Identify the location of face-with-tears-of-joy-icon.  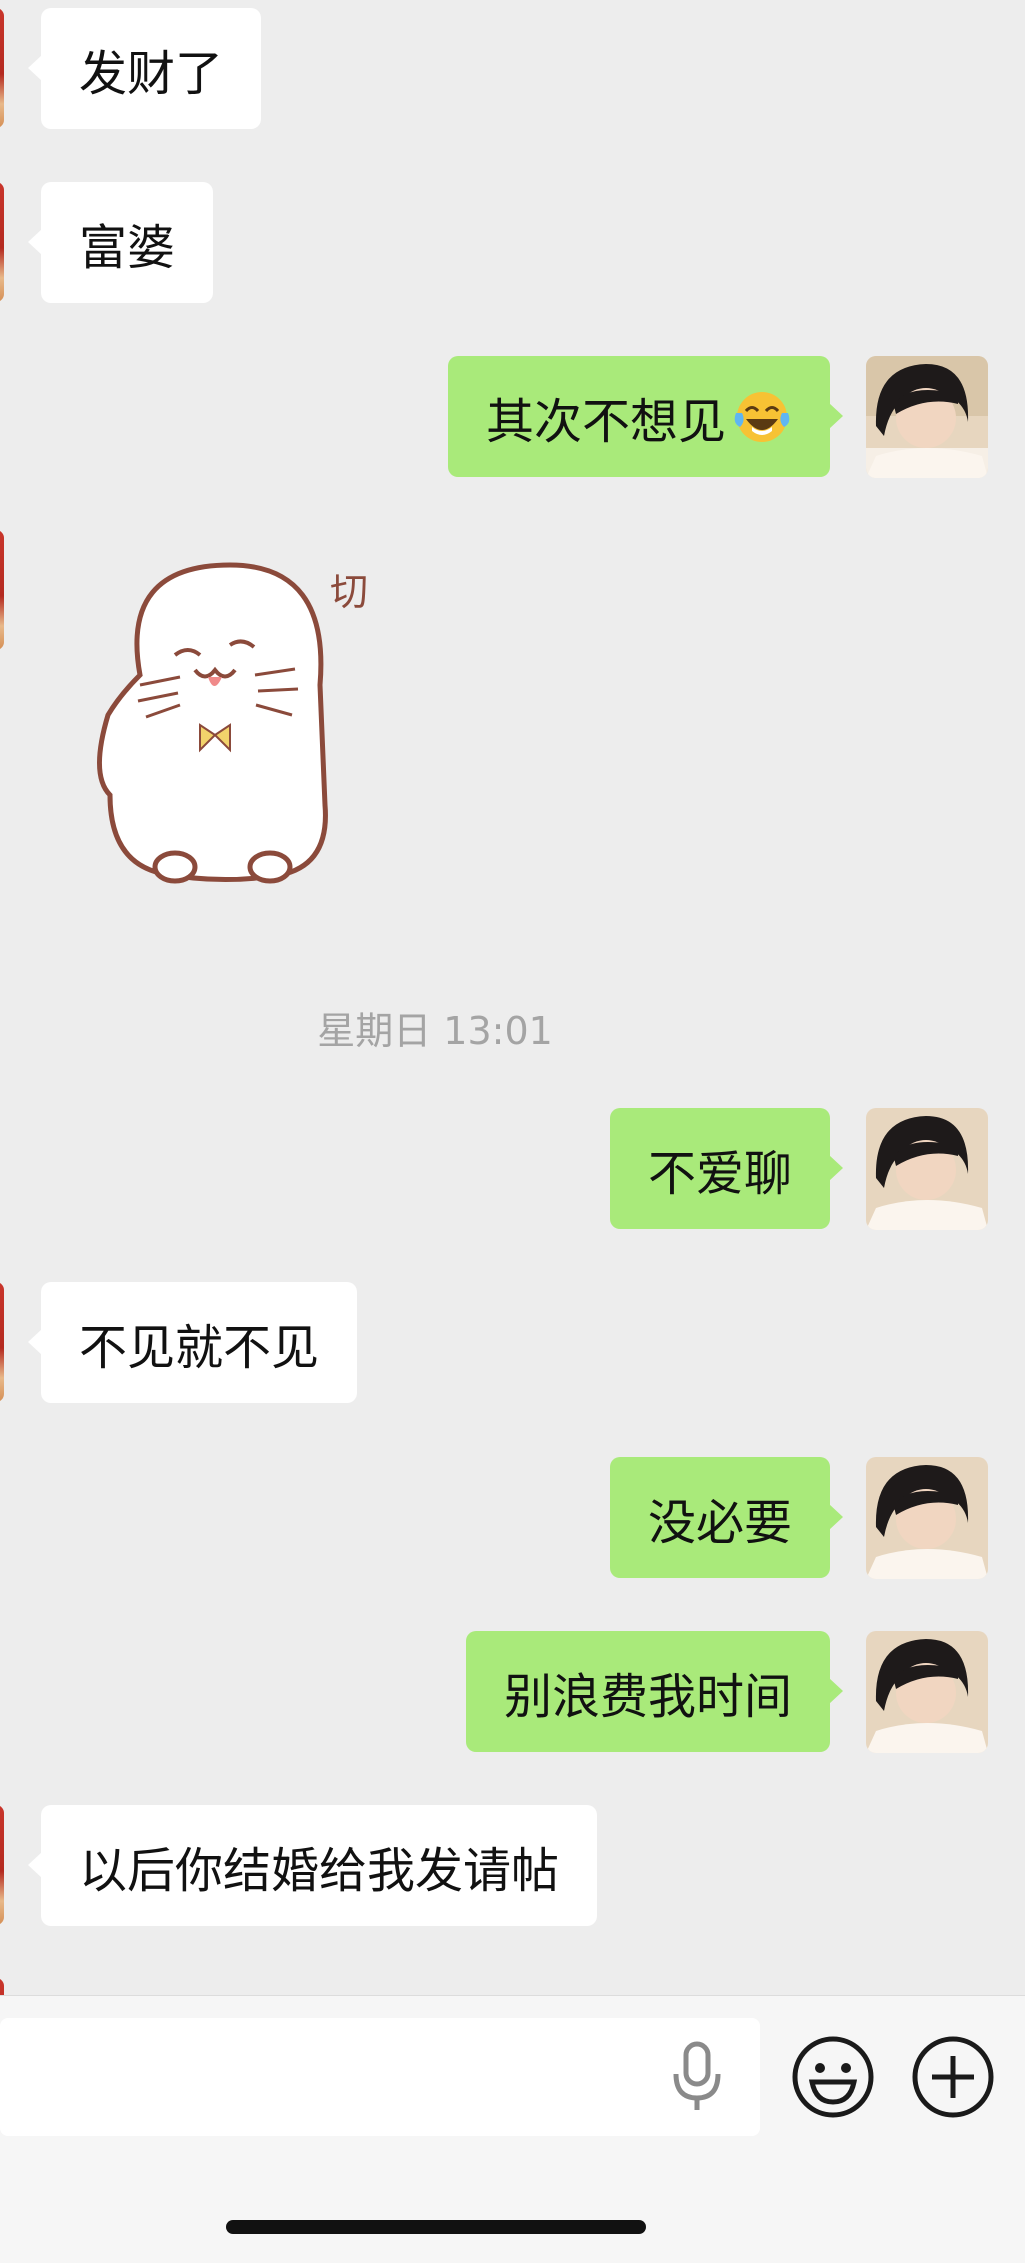
(762, 416).